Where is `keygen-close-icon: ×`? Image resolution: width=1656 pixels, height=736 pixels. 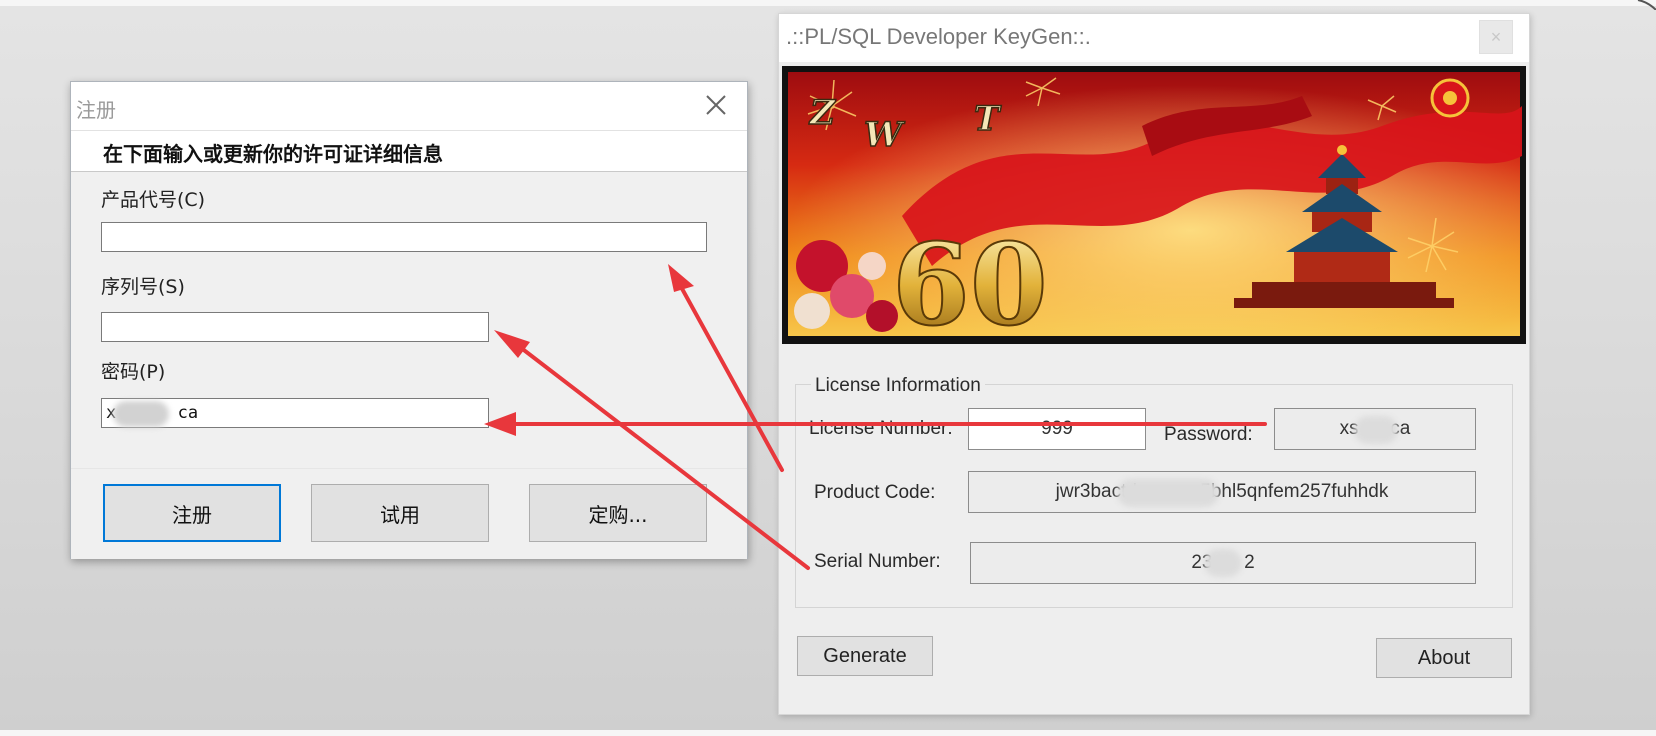 keygen-close-icon: × is located at coordinates (1496, 37).